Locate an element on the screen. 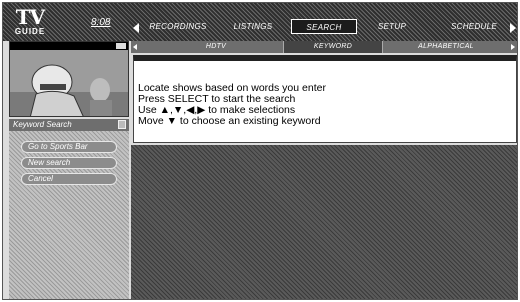  search-subtabs: HDTV KEYWORD ALPHABETICAL is located at coordinates (324, 47).